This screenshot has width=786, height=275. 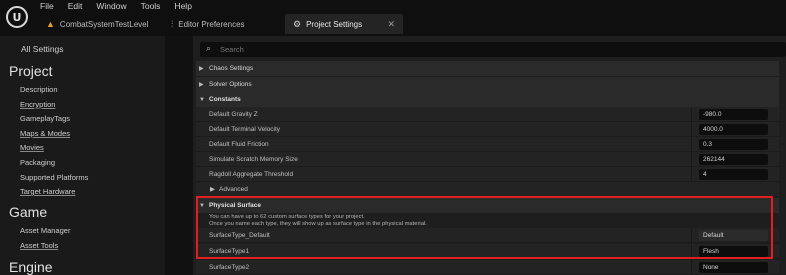 What do you see at coordinates (17, 17) in the screenshot?
I see `unreal-logo-icon: U` at bounding box center [17, 17].